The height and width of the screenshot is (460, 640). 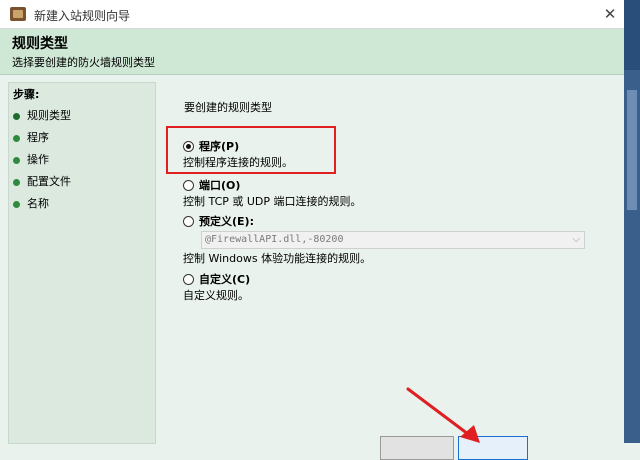 What do you see at coordinates (82, 16) in the screenshot?
I see `window-title: 新建入站规则向导` at bounding box center [82, 16].